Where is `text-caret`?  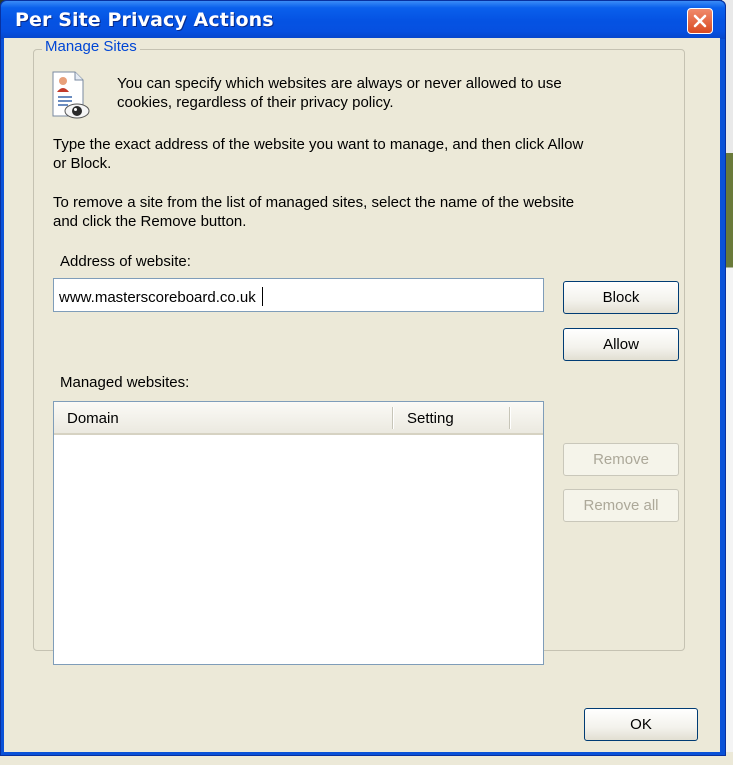 text-caret is located at coordinates (262, 296).